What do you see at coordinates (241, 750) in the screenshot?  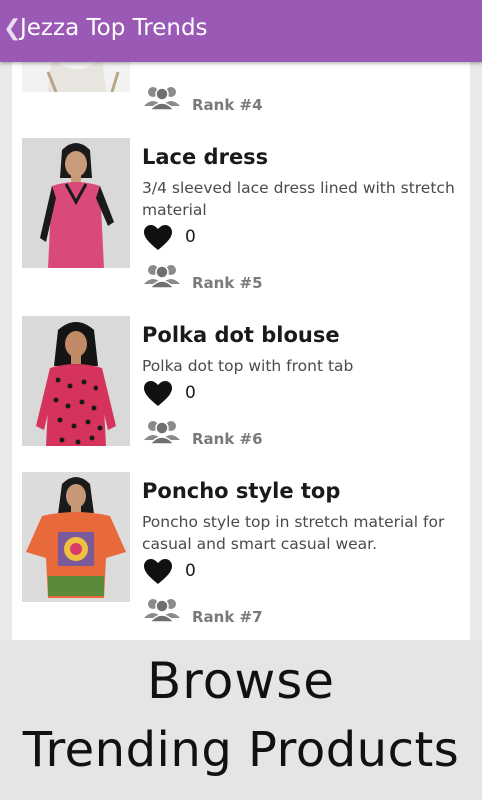 I see `banner-subheading: Trending Products` at bounding box center [241, 750].